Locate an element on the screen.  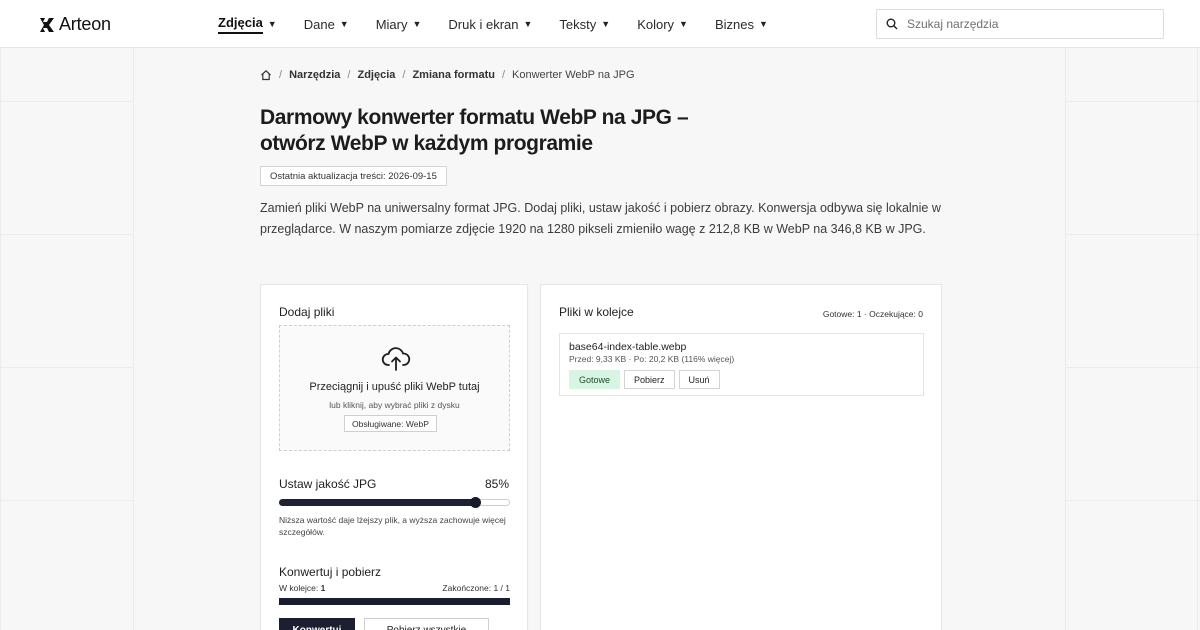
last-updated-badge: Ostatnia aktualizacja treści: 2026-09-15 is located at coordinates (353, 176).